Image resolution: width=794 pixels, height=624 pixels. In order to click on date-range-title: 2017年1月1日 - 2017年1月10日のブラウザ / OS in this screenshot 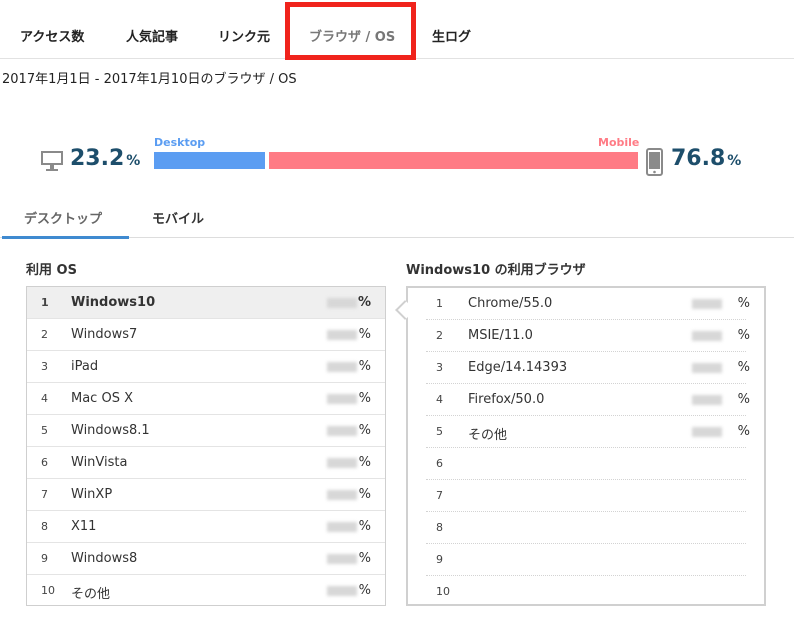, I will do `click(149, 79)`.